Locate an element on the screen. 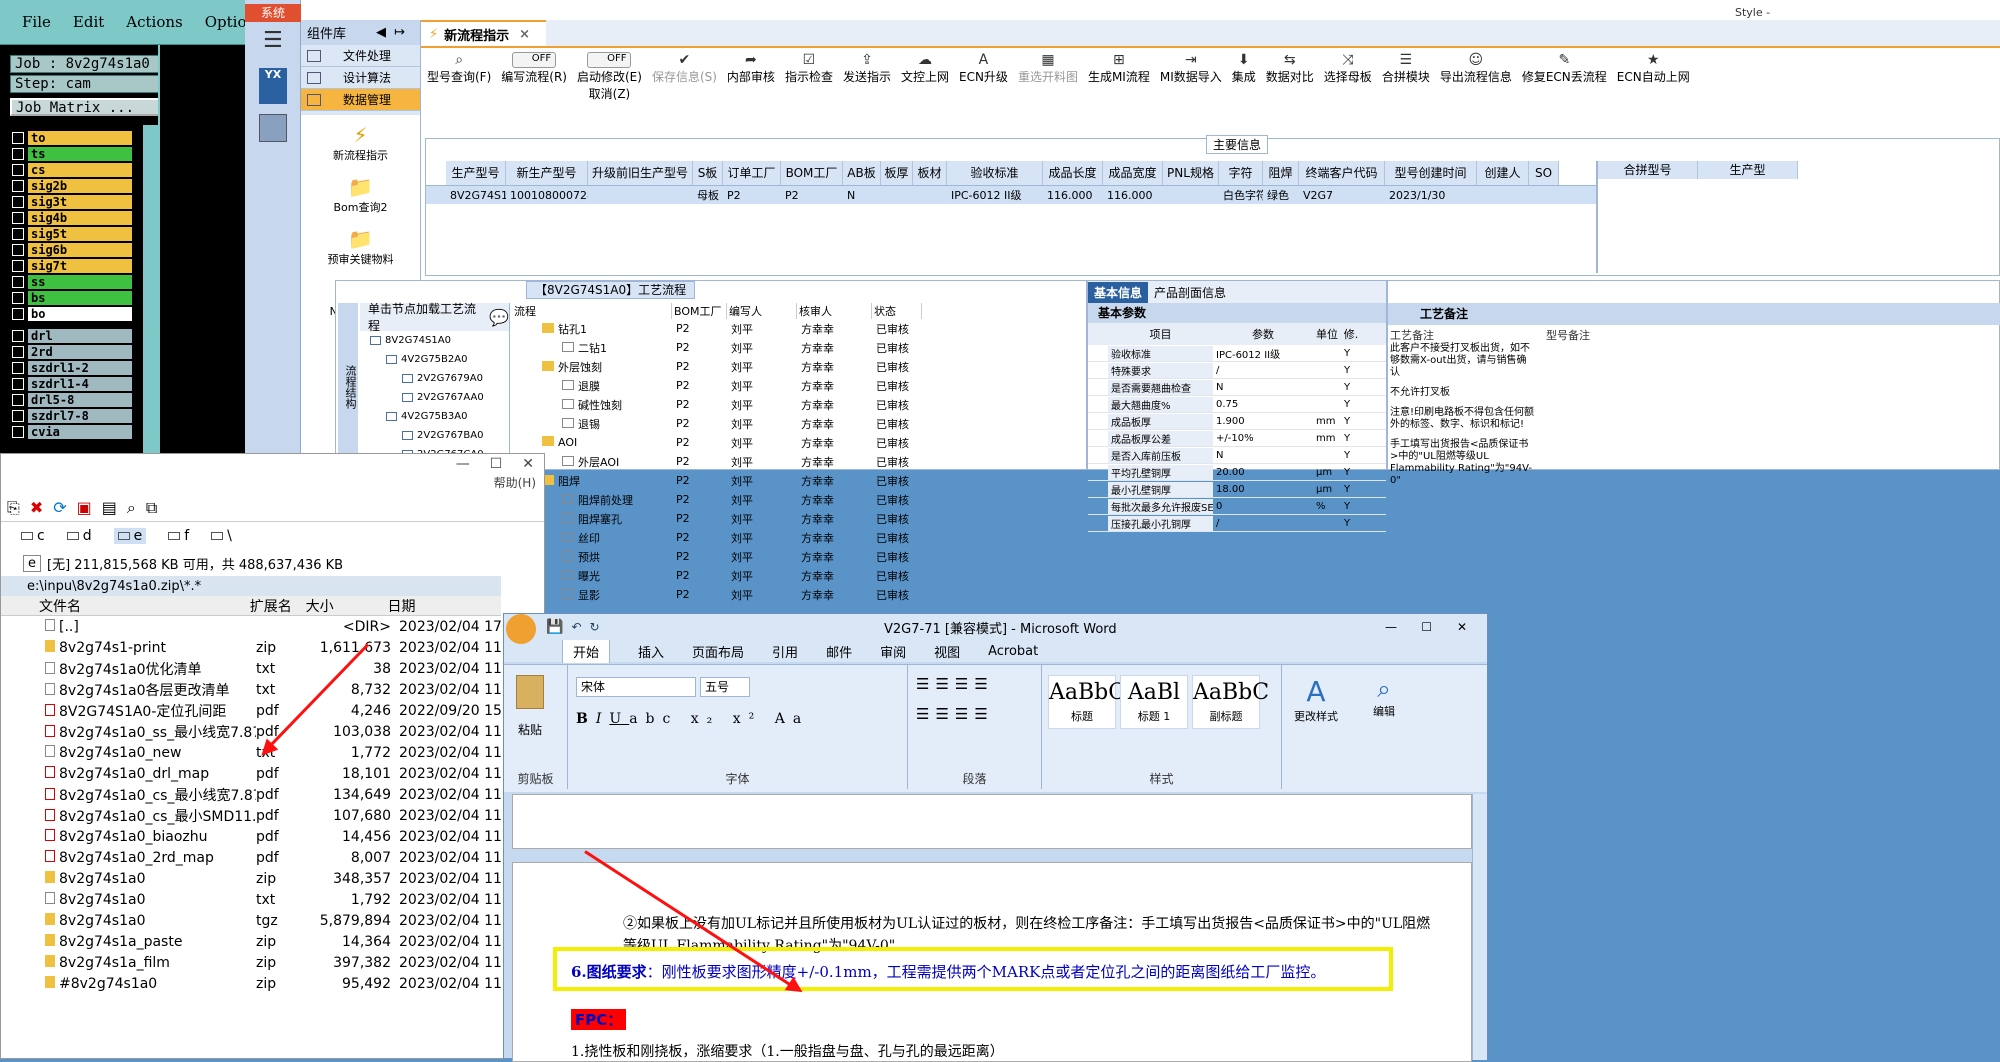 This screenshot has width=2000, height=1062. layer-row: szdrl7-8 is located at coordinates (72, 415).